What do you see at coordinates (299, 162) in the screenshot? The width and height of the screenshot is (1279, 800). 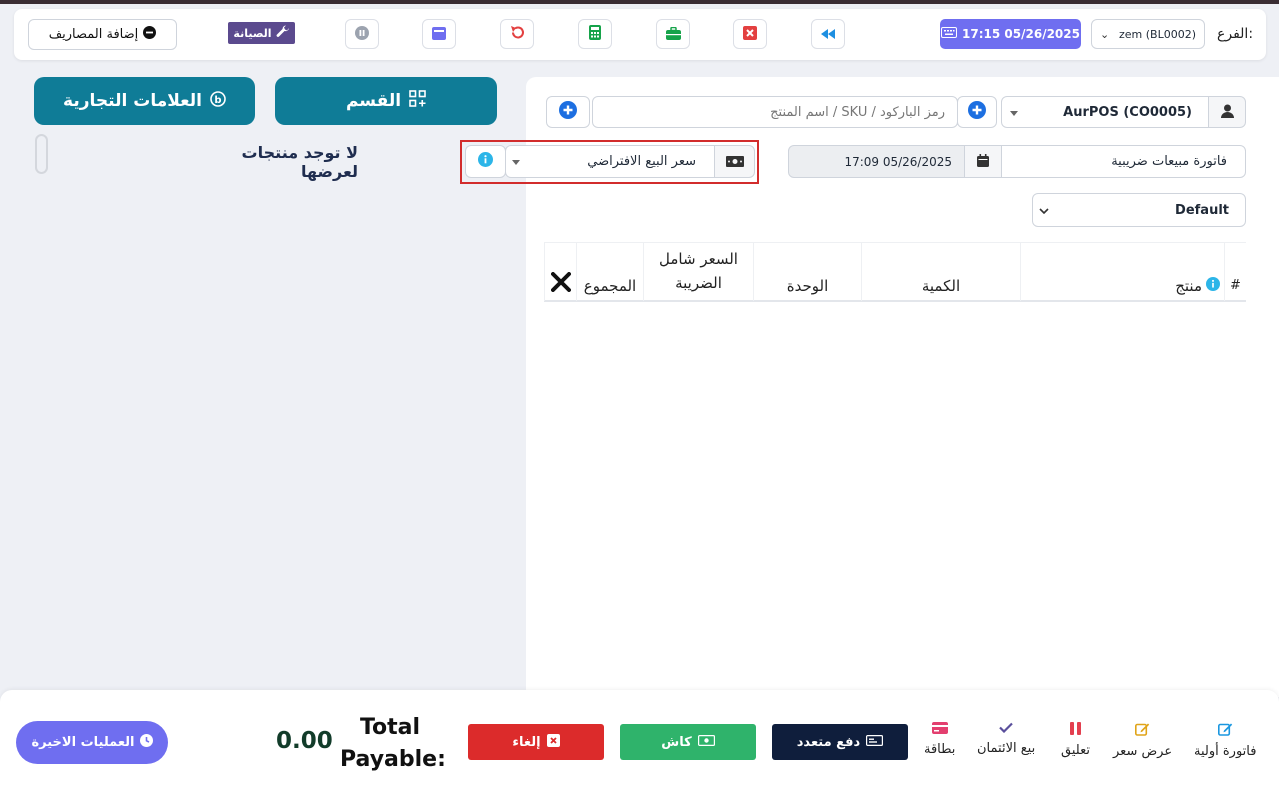 I see `no-products-message: لا توجد منتجات لعرضها` at bounding box center [299, 162].